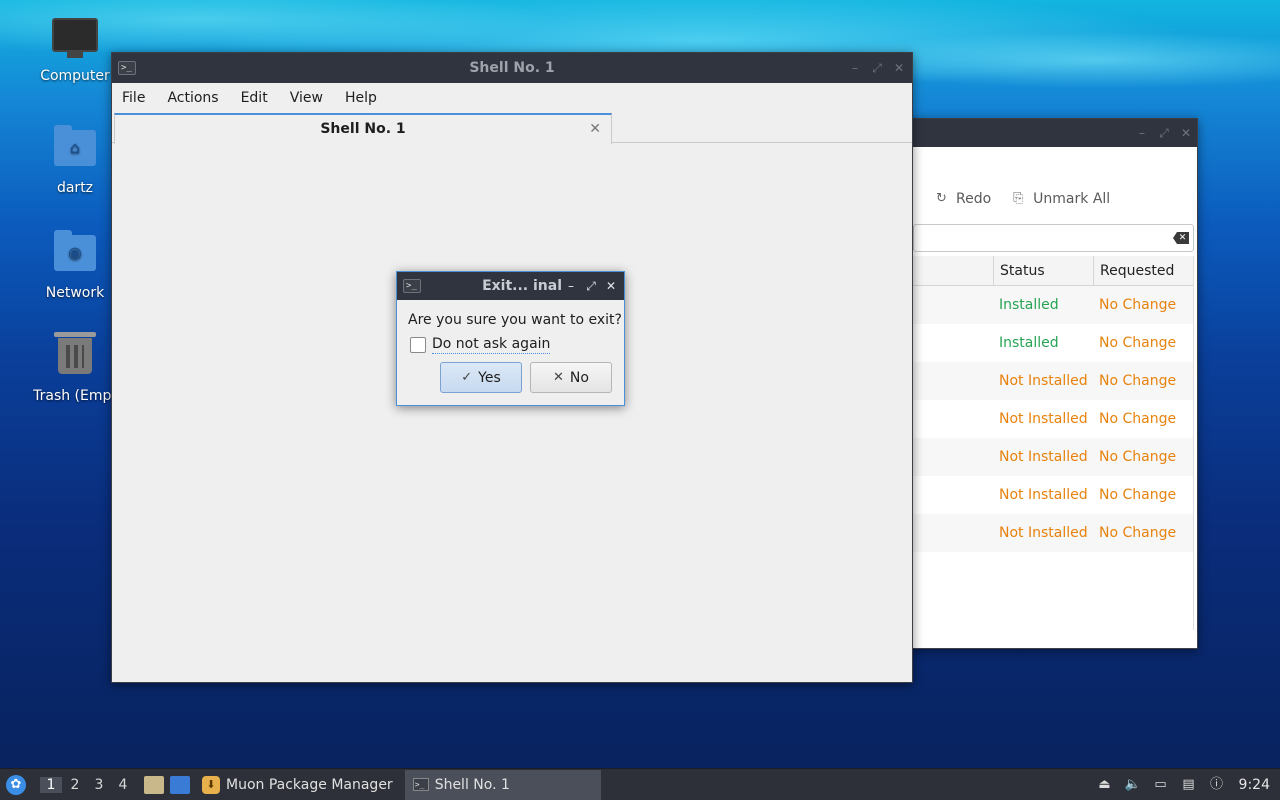 The width and height of the screenshot is (1280, 800). Describe the element at coordinates (1018, 198) in the screenshot. I see `unmark-all-icon: ⎘` at that location.